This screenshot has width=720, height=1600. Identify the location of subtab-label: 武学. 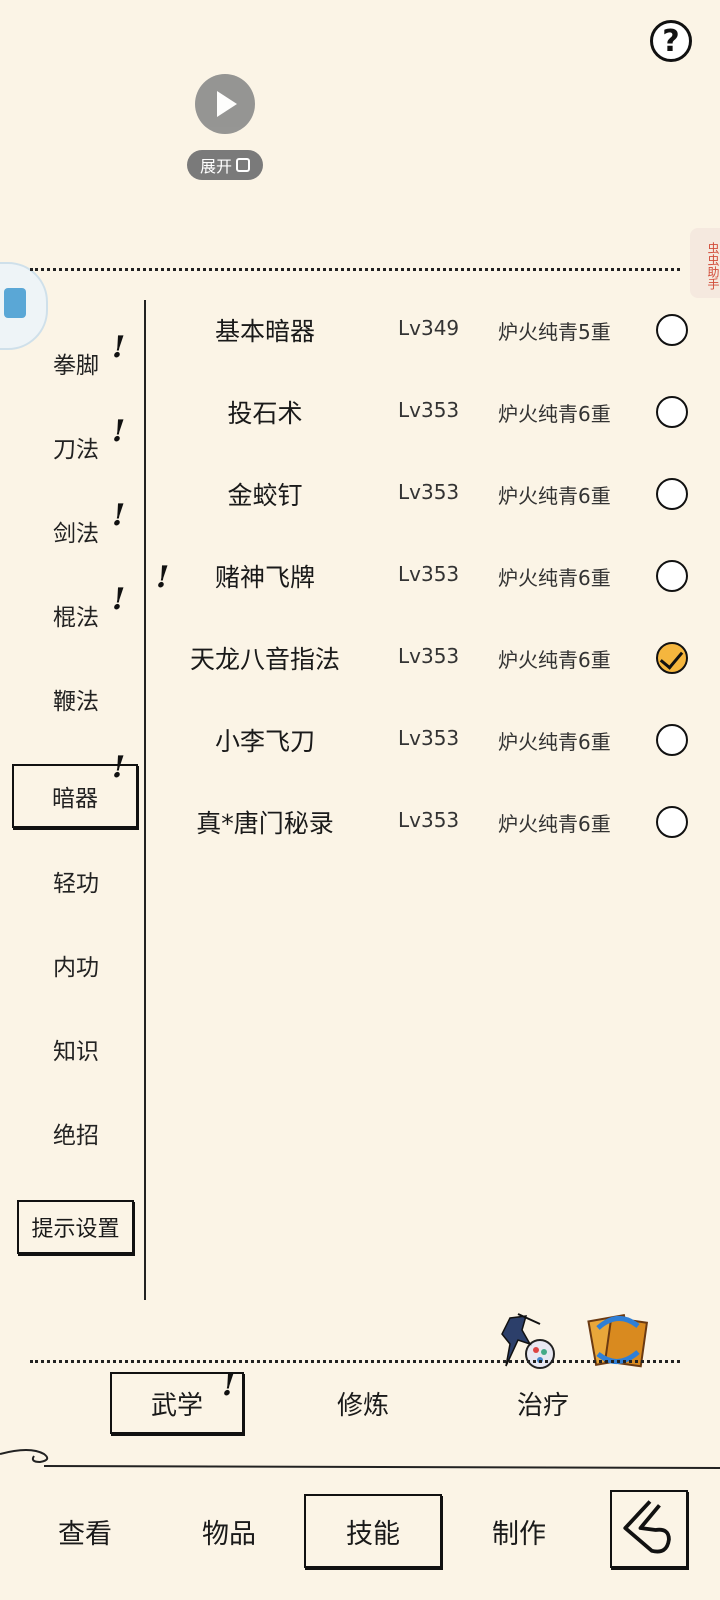
(176, 1405).